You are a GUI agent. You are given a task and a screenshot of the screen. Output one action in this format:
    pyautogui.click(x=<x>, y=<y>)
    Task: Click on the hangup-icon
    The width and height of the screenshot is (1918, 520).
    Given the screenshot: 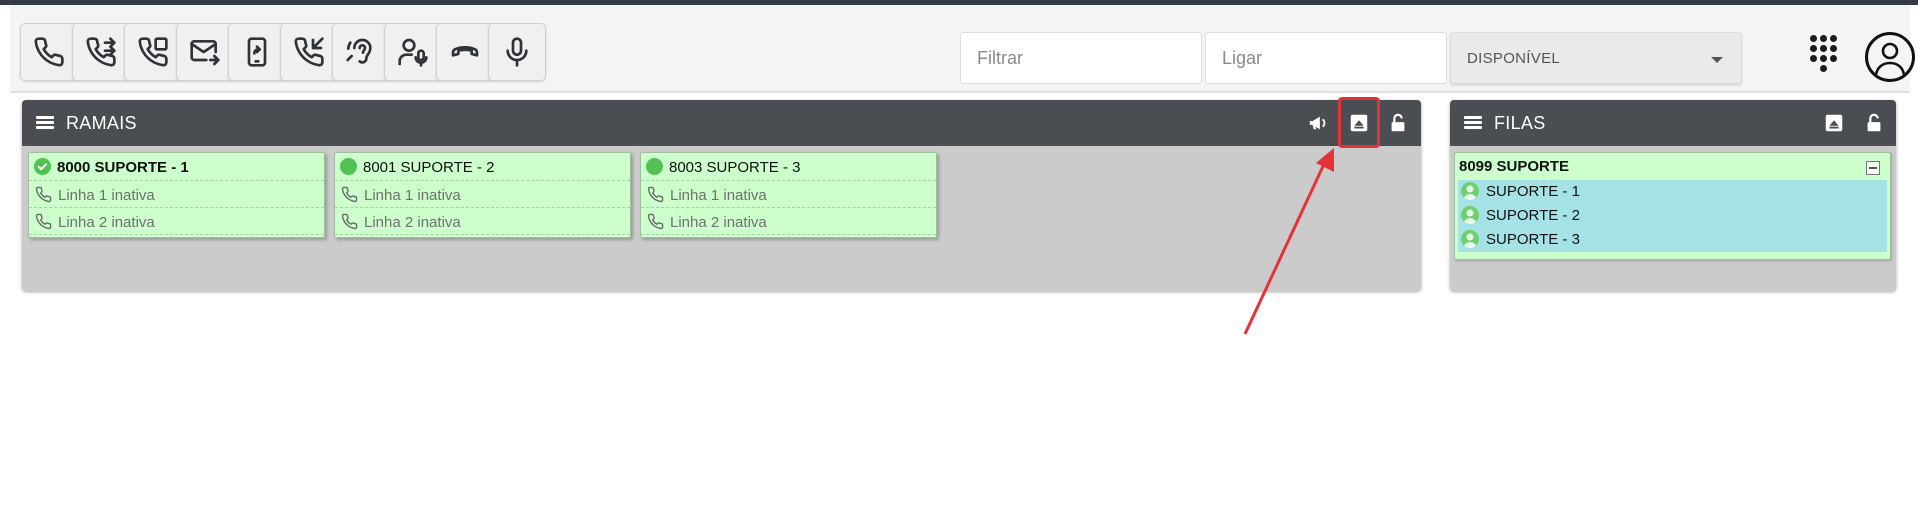 What is the action you would take?
    pyautogui.click(x=465, y=51)
    